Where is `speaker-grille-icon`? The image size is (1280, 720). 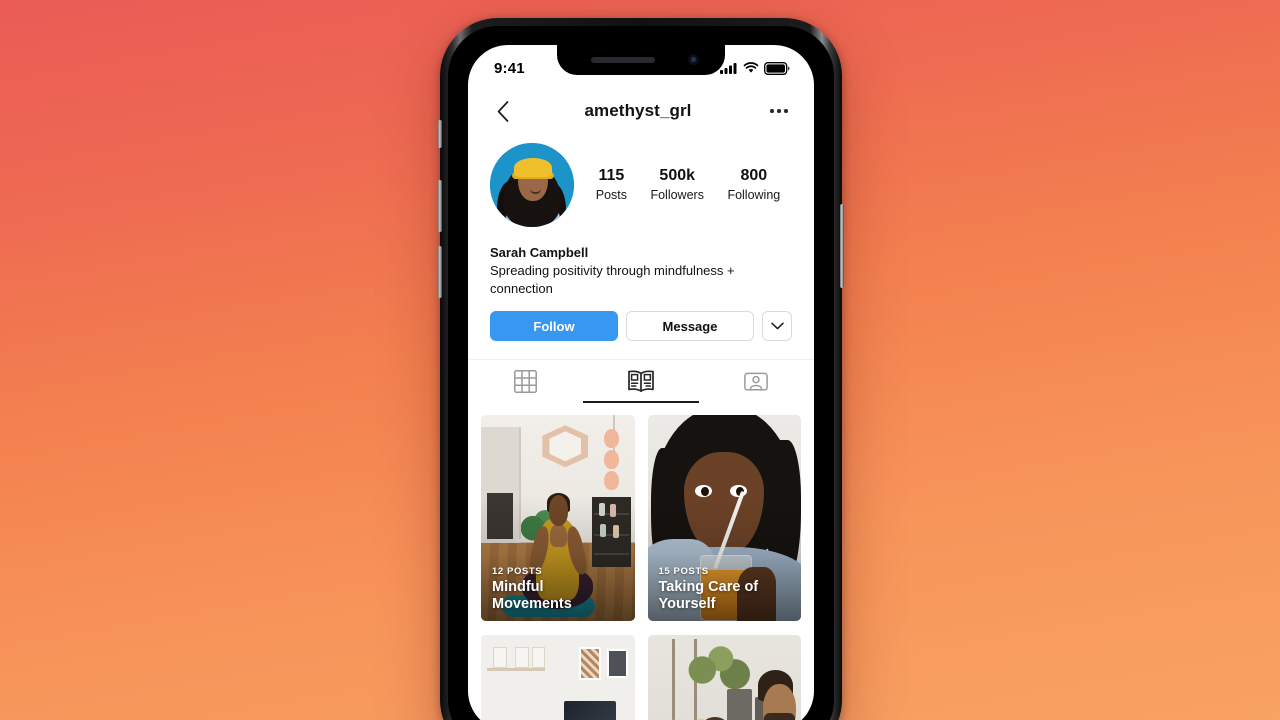 speaker-grille-icon is located at coordinates (623, 60).